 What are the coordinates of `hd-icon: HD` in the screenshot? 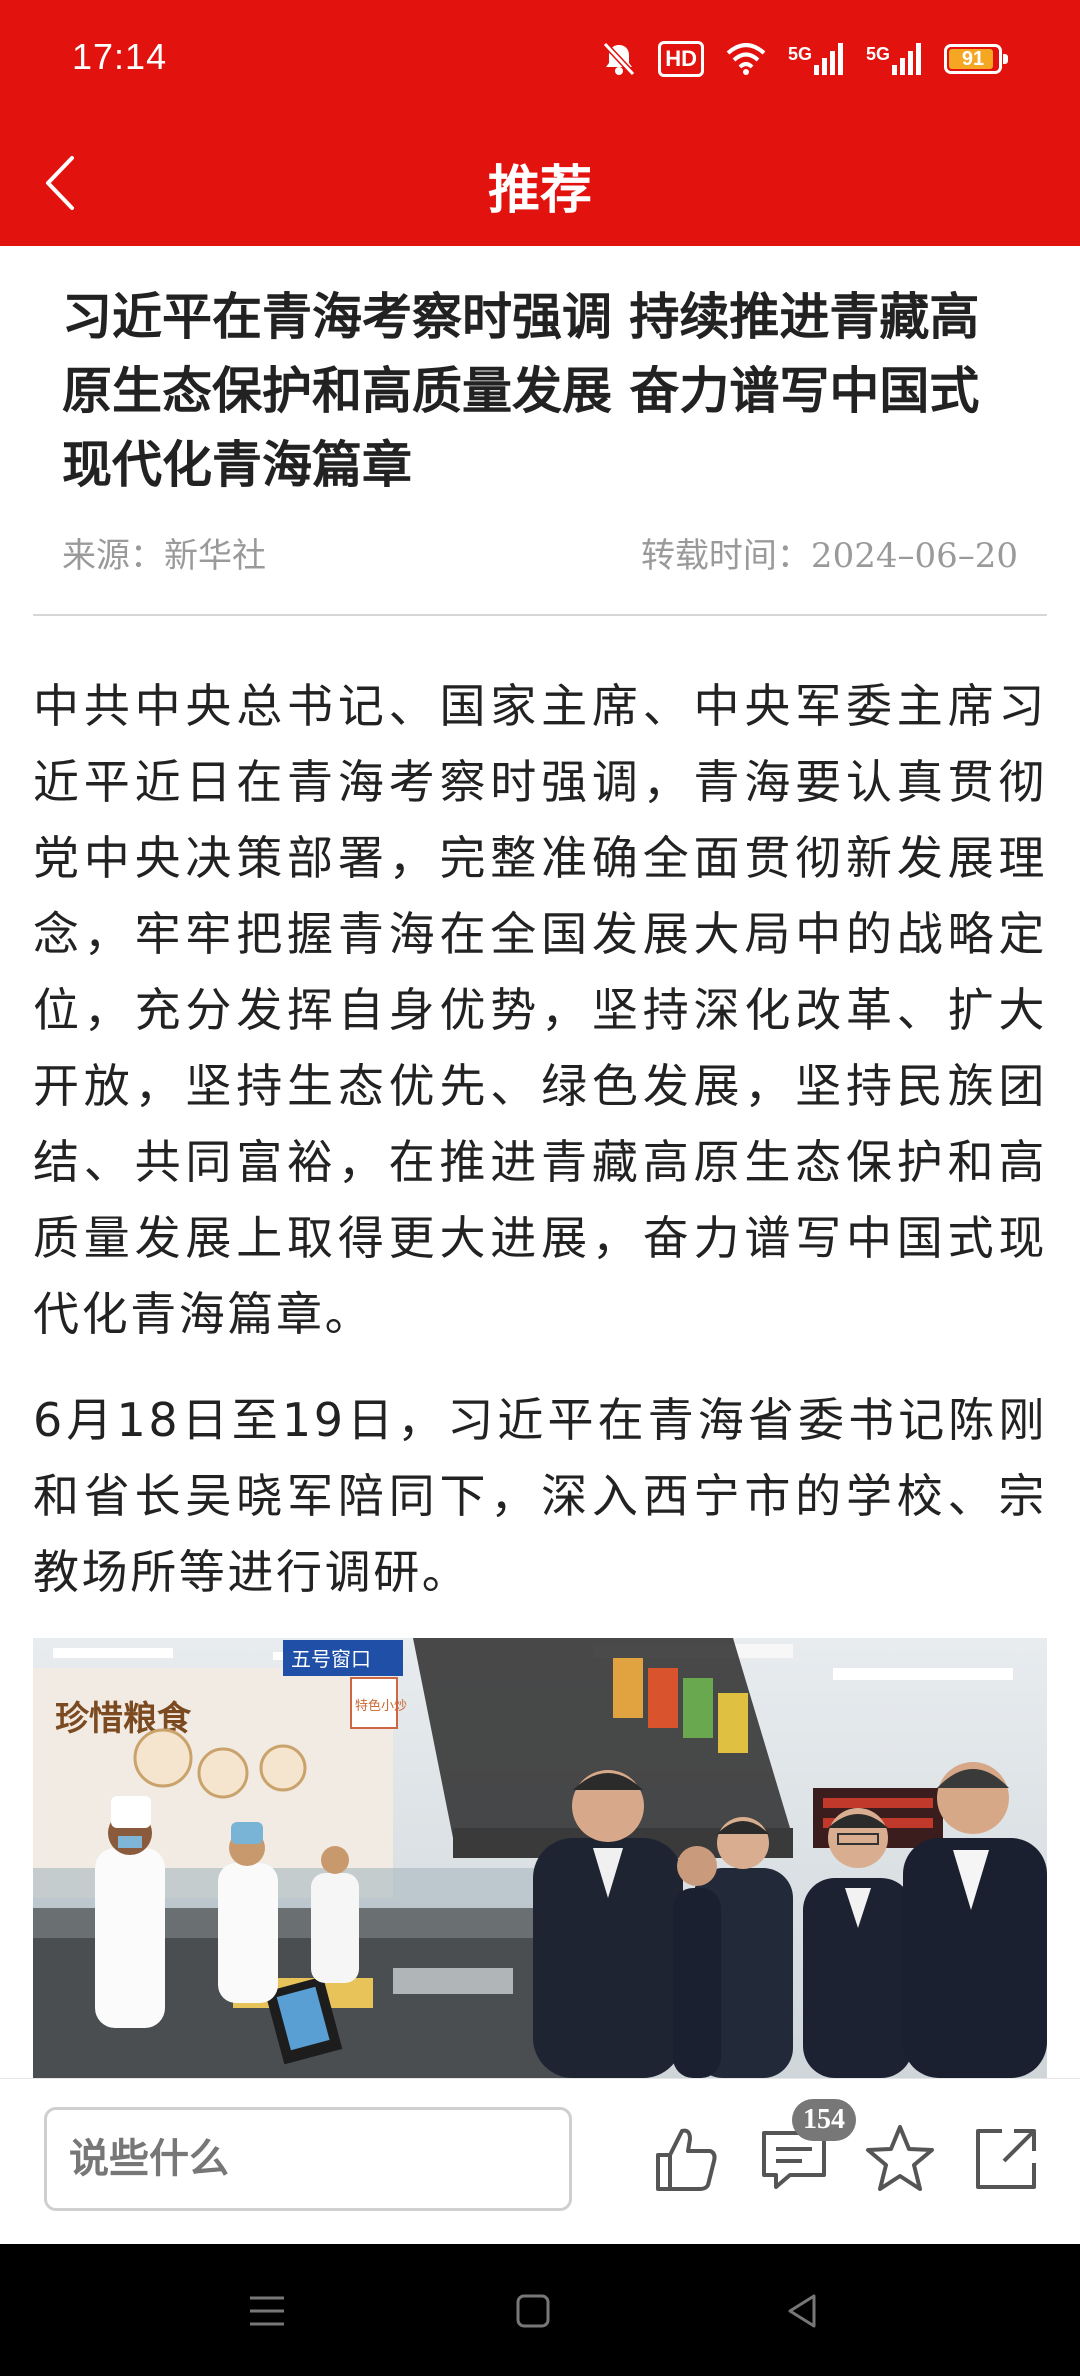 It's located at (681, 59).